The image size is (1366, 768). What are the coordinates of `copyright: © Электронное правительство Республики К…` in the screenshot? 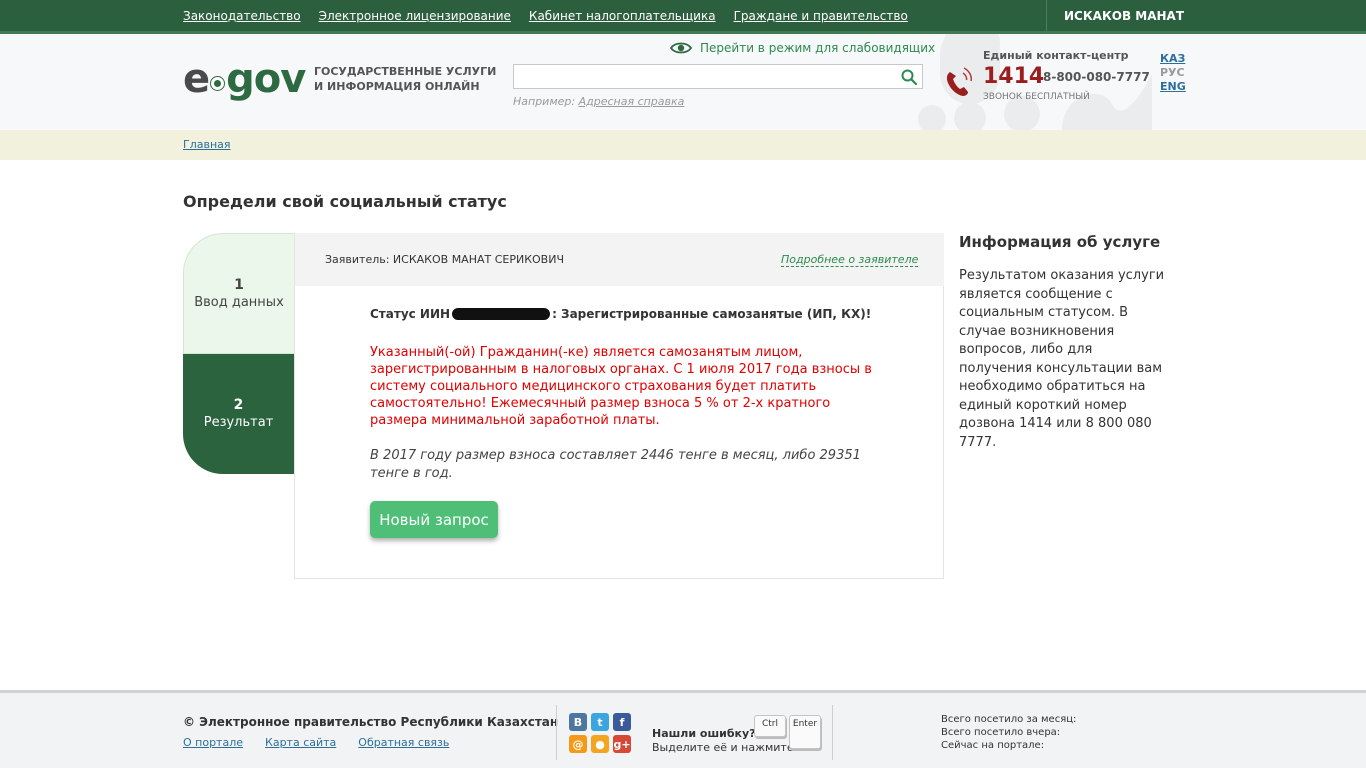 It's located at (371, 722).